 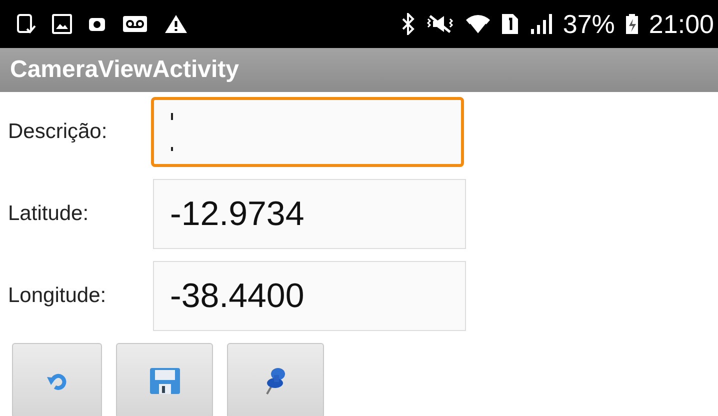 What do you see at coordinates (540, 24) in the screenshot?
I see `signal-icon` at bounding box center [540, 24].